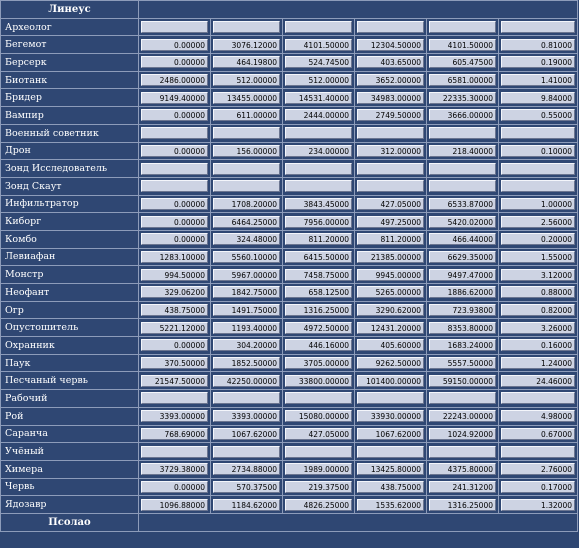 The image size is (579, 548). What do you see at coordinates (538, 380) in the screenshot?
I see `value-field: 24.46000` at bounding box center [538, 380].